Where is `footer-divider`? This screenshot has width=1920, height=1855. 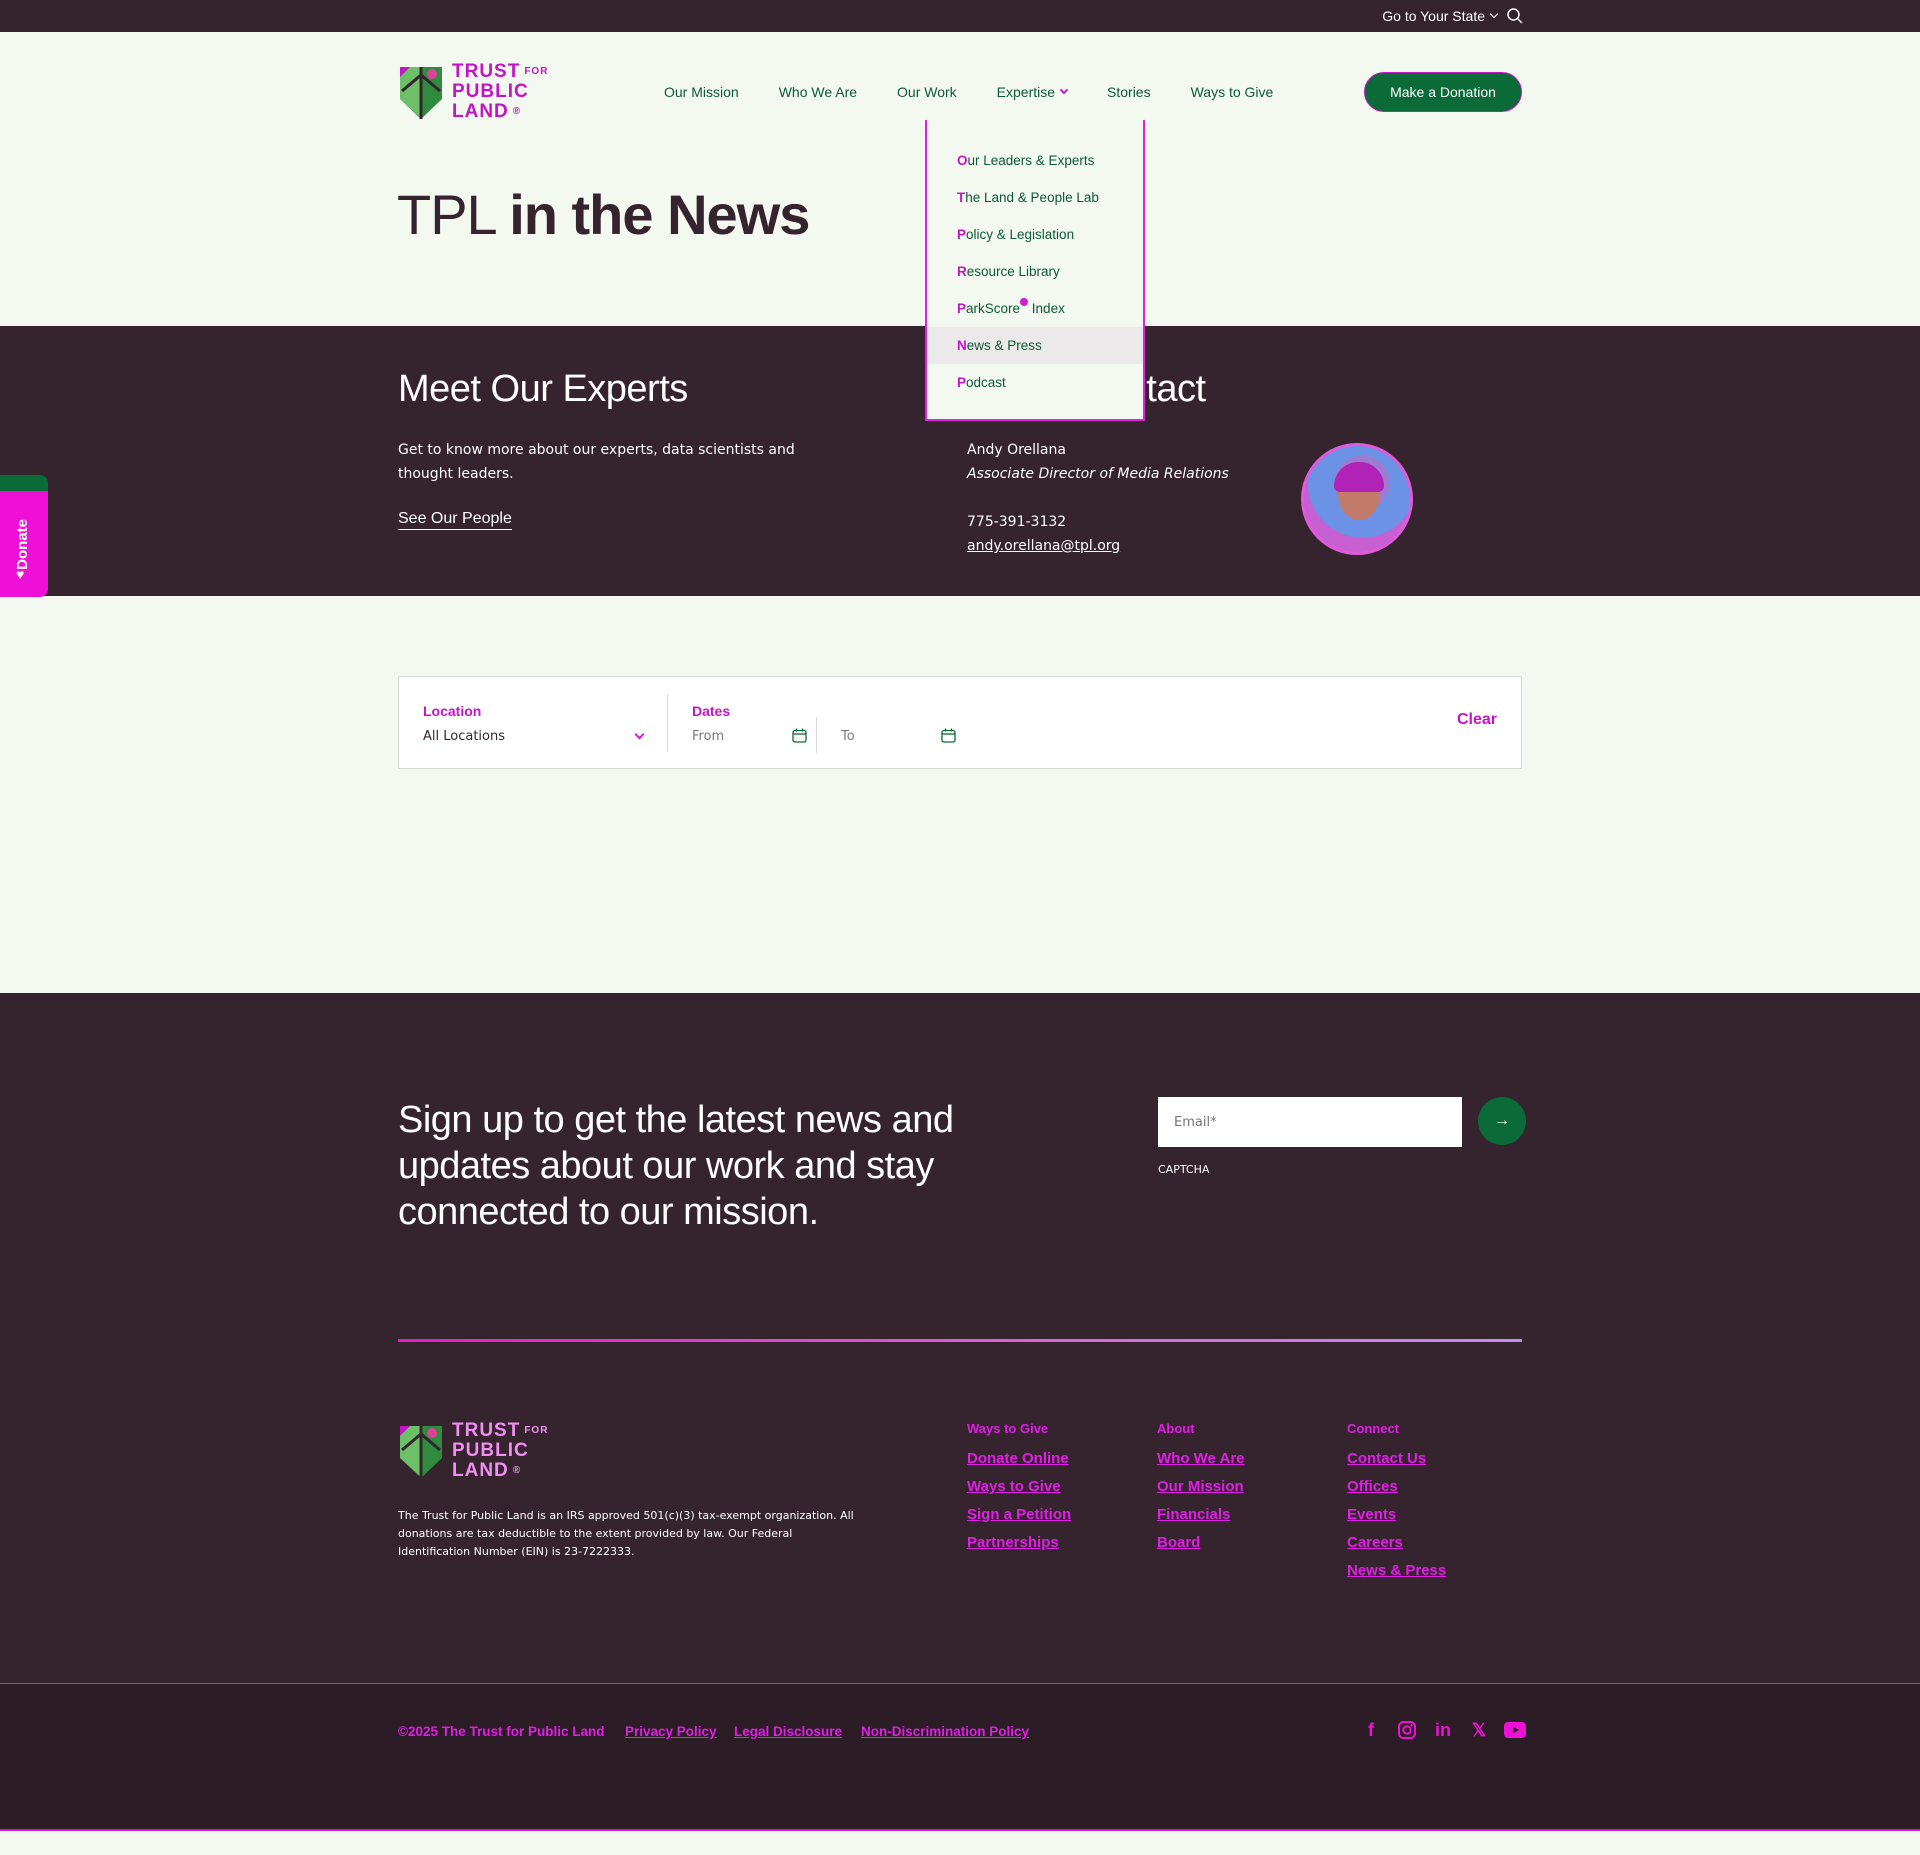
footer-divider is located at coordinates (960, 1340).